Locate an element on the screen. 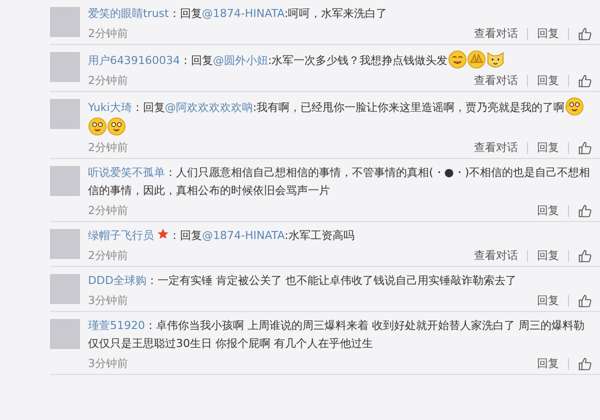  comment-text: Yuki大琦：回复@阿欢欢欢欢欢呐:我有啊，已经甩你一脸让你来这里造谣啊，贾乃亮就是我的了啊 is located at coordinates (344, 117).